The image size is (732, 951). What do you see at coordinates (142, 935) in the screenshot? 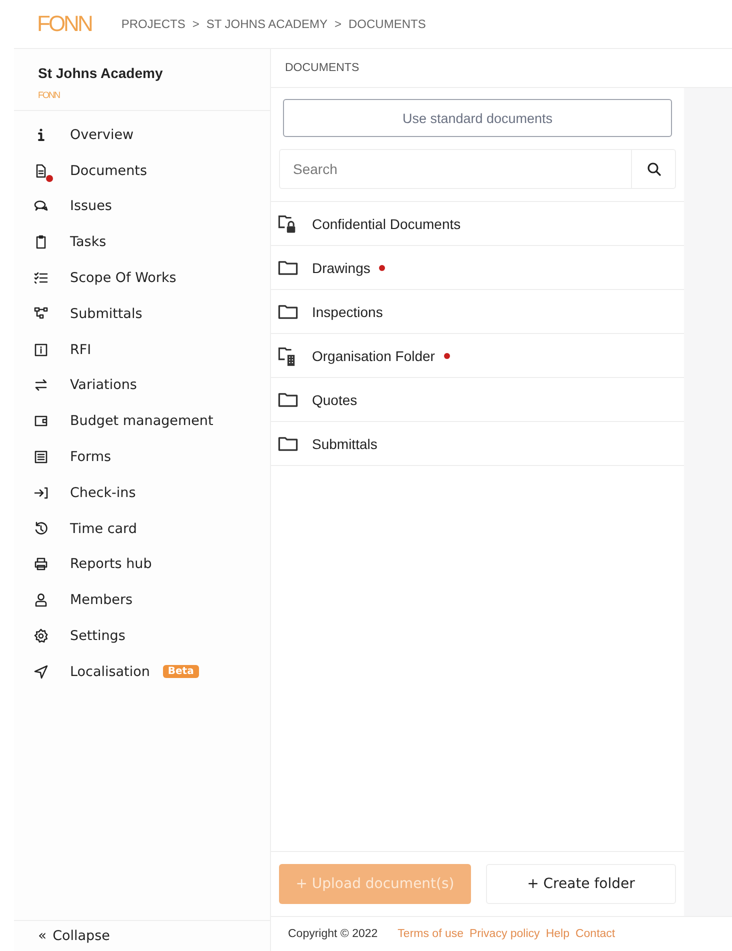
I see `collapse-button: « Collapse` at bounding box center [142, 935].